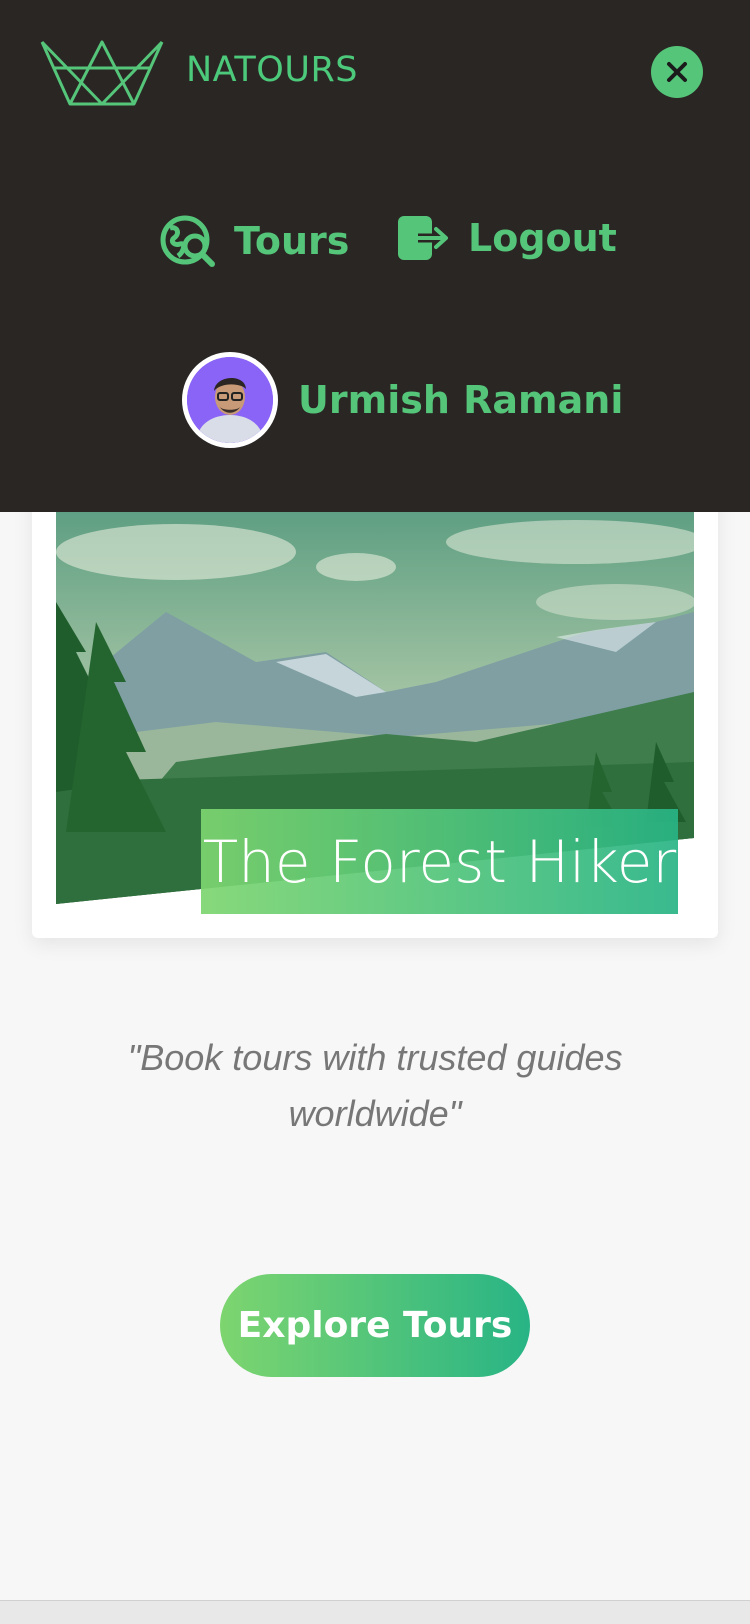 This screenshot has width=750, height=1624. I want to click on close-icon, so click(677, 72).